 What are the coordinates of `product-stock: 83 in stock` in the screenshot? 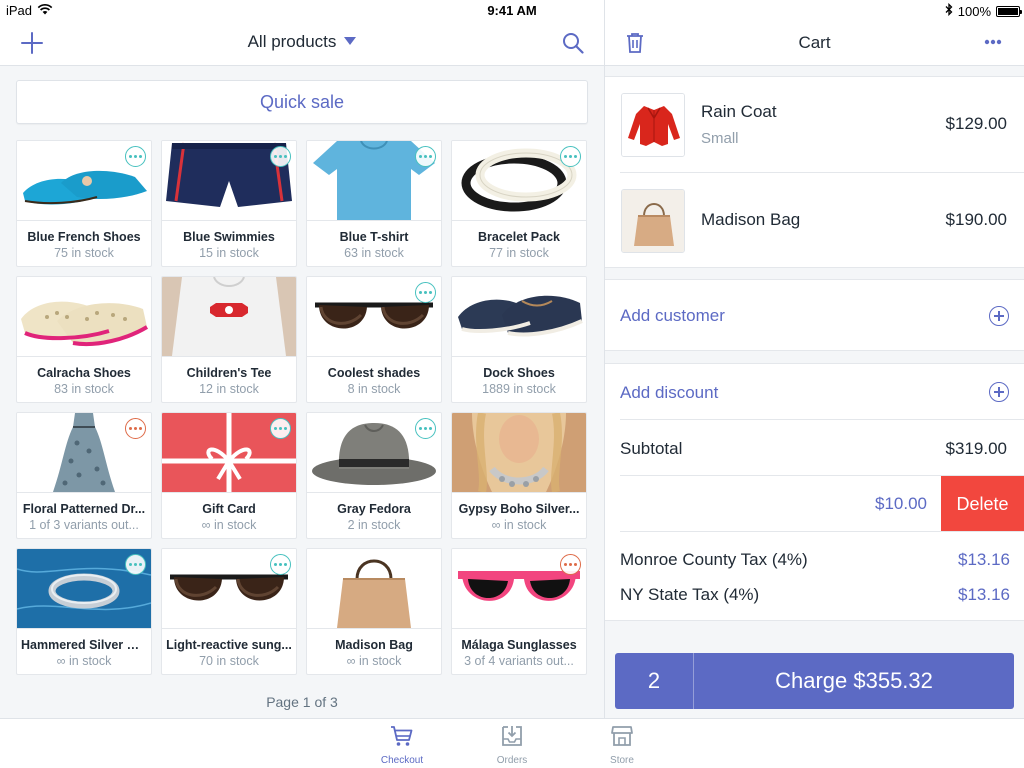 It's located at (84, 389).